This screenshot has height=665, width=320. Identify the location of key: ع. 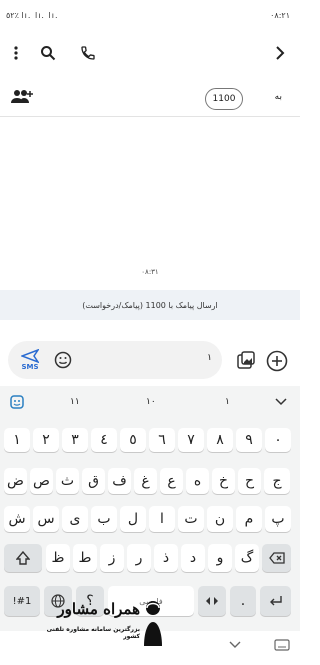
(171, 481).